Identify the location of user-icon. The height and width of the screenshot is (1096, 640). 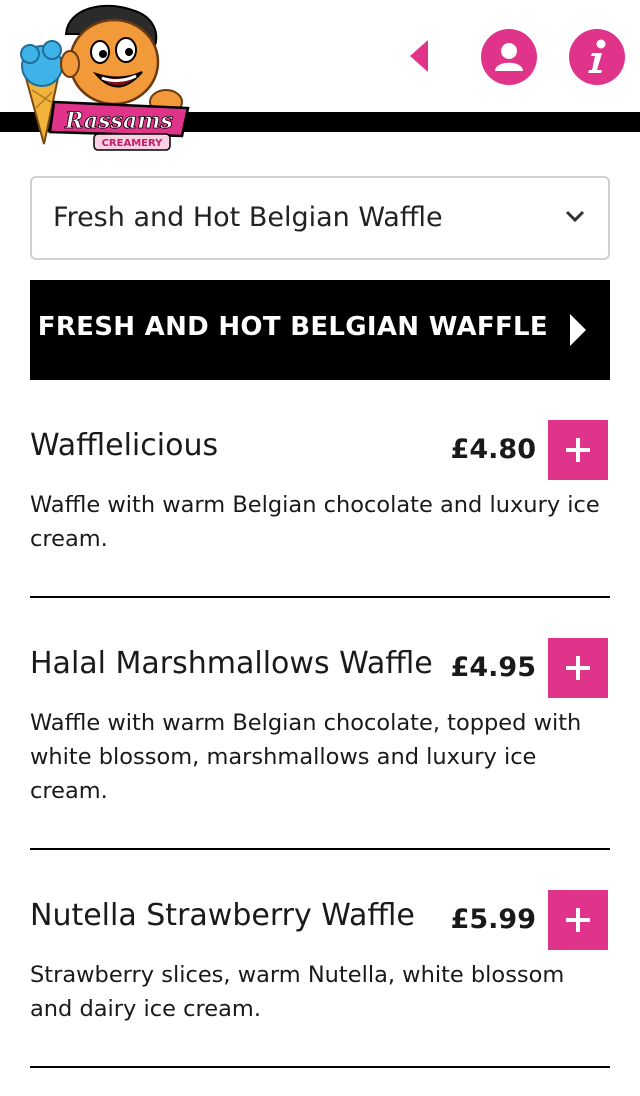
(509, 57).